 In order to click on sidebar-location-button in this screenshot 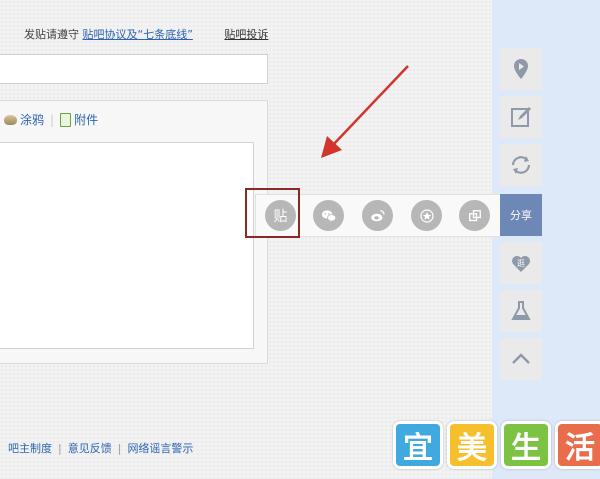, I will do `click(521, 69)`.